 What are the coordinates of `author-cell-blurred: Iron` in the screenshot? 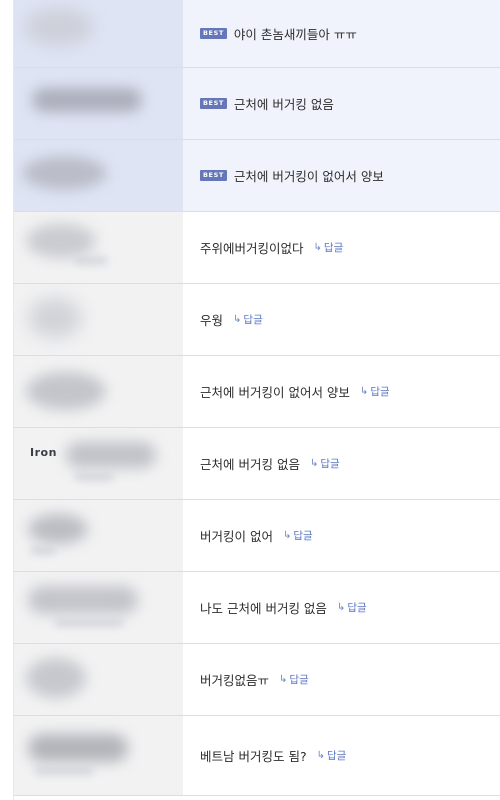 It's located at (98, 463).